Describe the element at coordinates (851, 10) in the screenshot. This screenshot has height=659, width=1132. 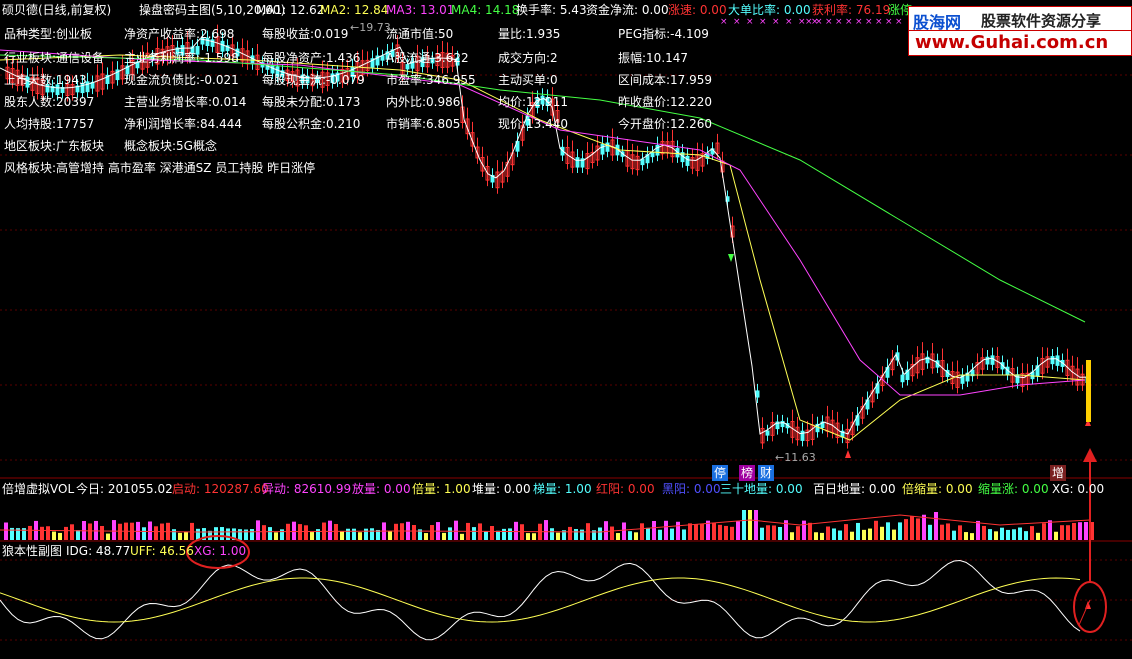
I see `profit-rate: 获利率: 76.19` at that location.